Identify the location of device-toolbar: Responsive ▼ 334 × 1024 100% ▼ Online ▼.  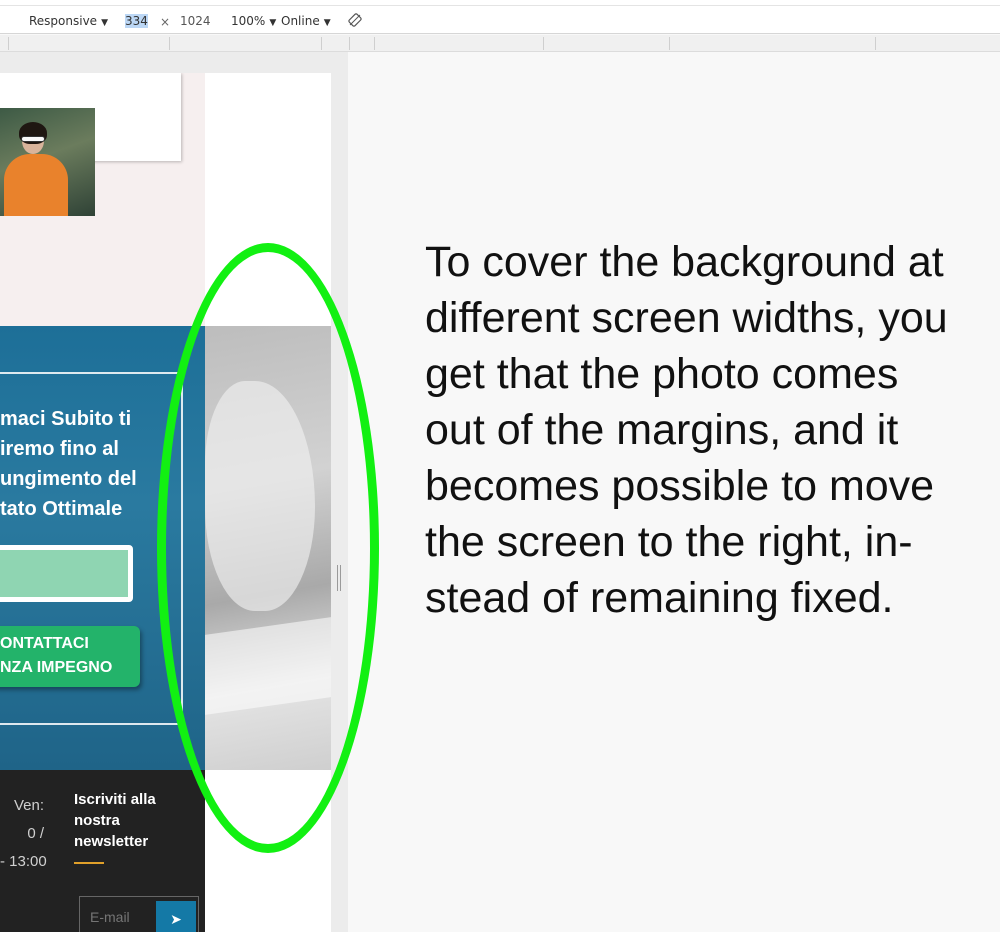
(500, 17).